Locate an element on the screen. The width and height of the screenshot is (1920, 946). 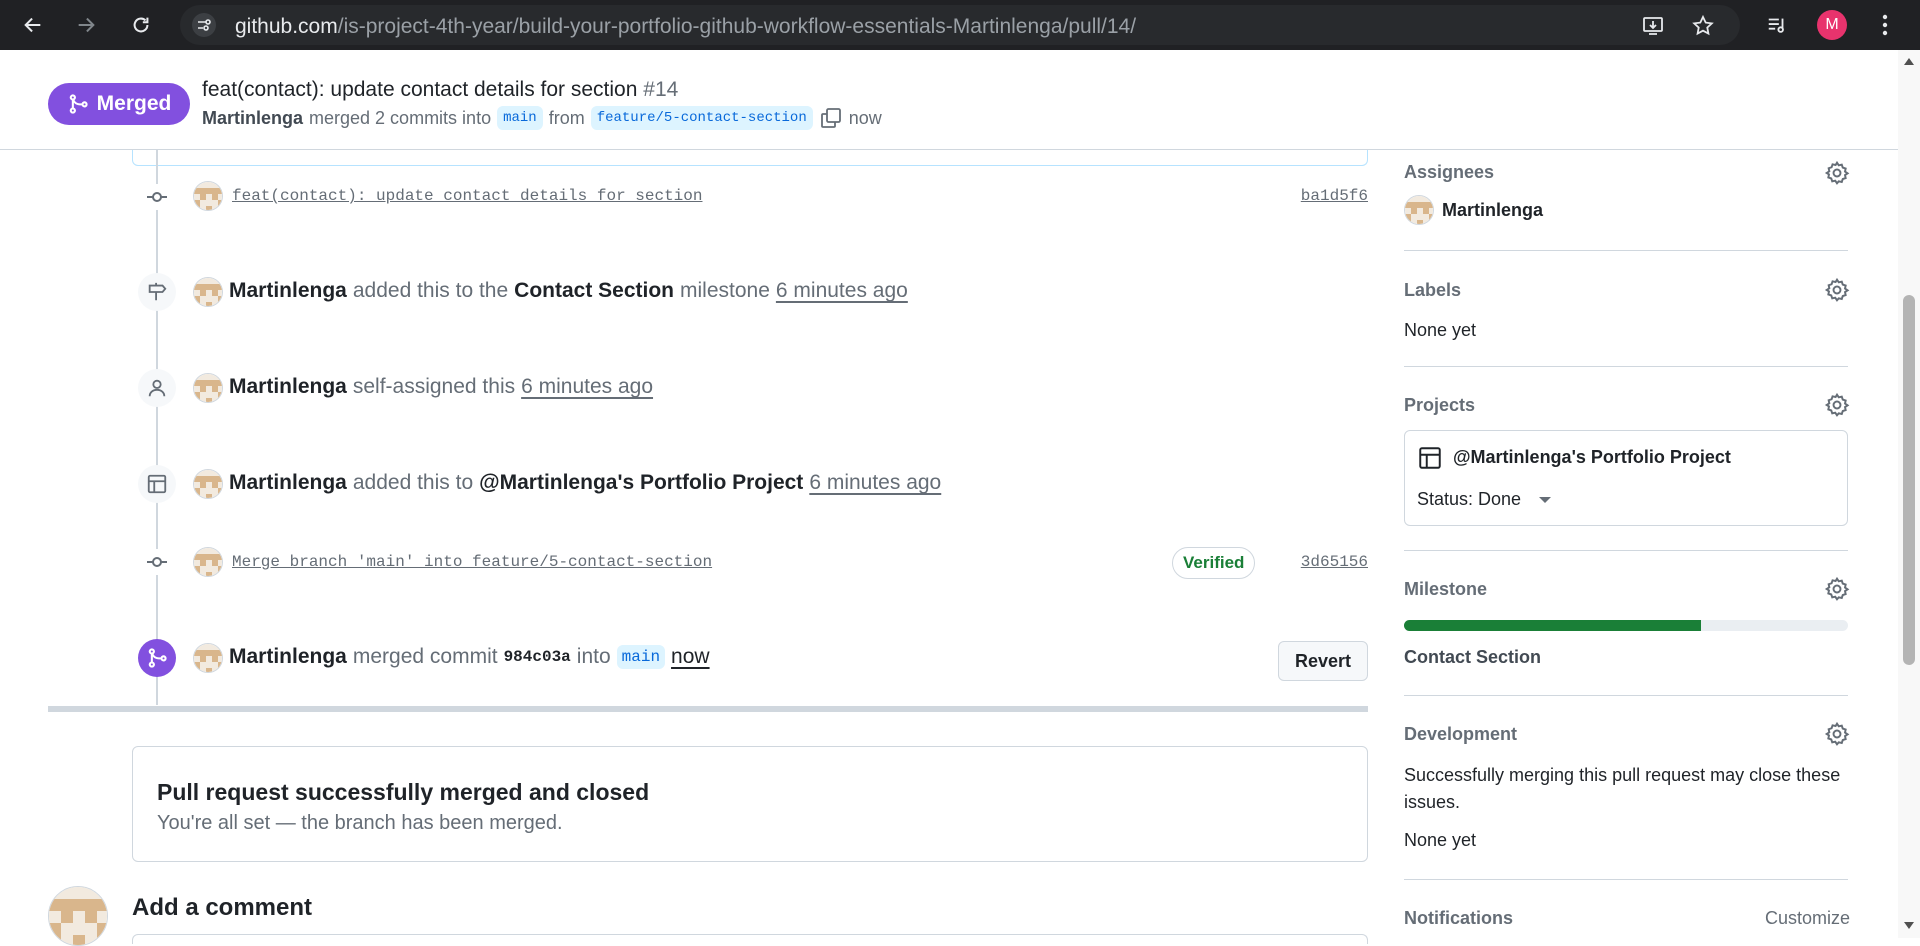
merged-label: Merged is located at coordinates (134, 103).